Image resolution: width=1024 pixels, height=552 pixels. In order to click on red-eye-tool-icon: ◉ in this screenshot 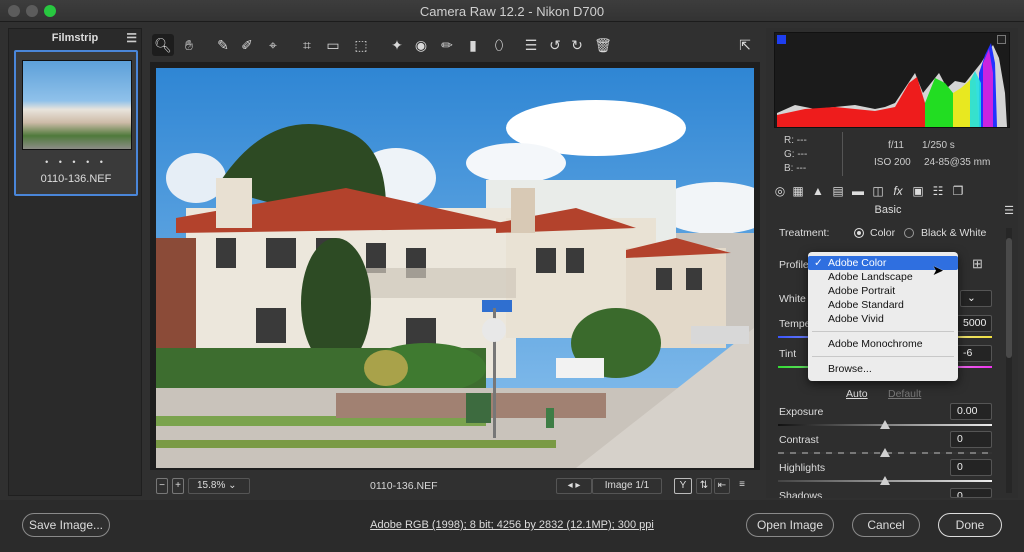, I will do `click(421, 45)`.